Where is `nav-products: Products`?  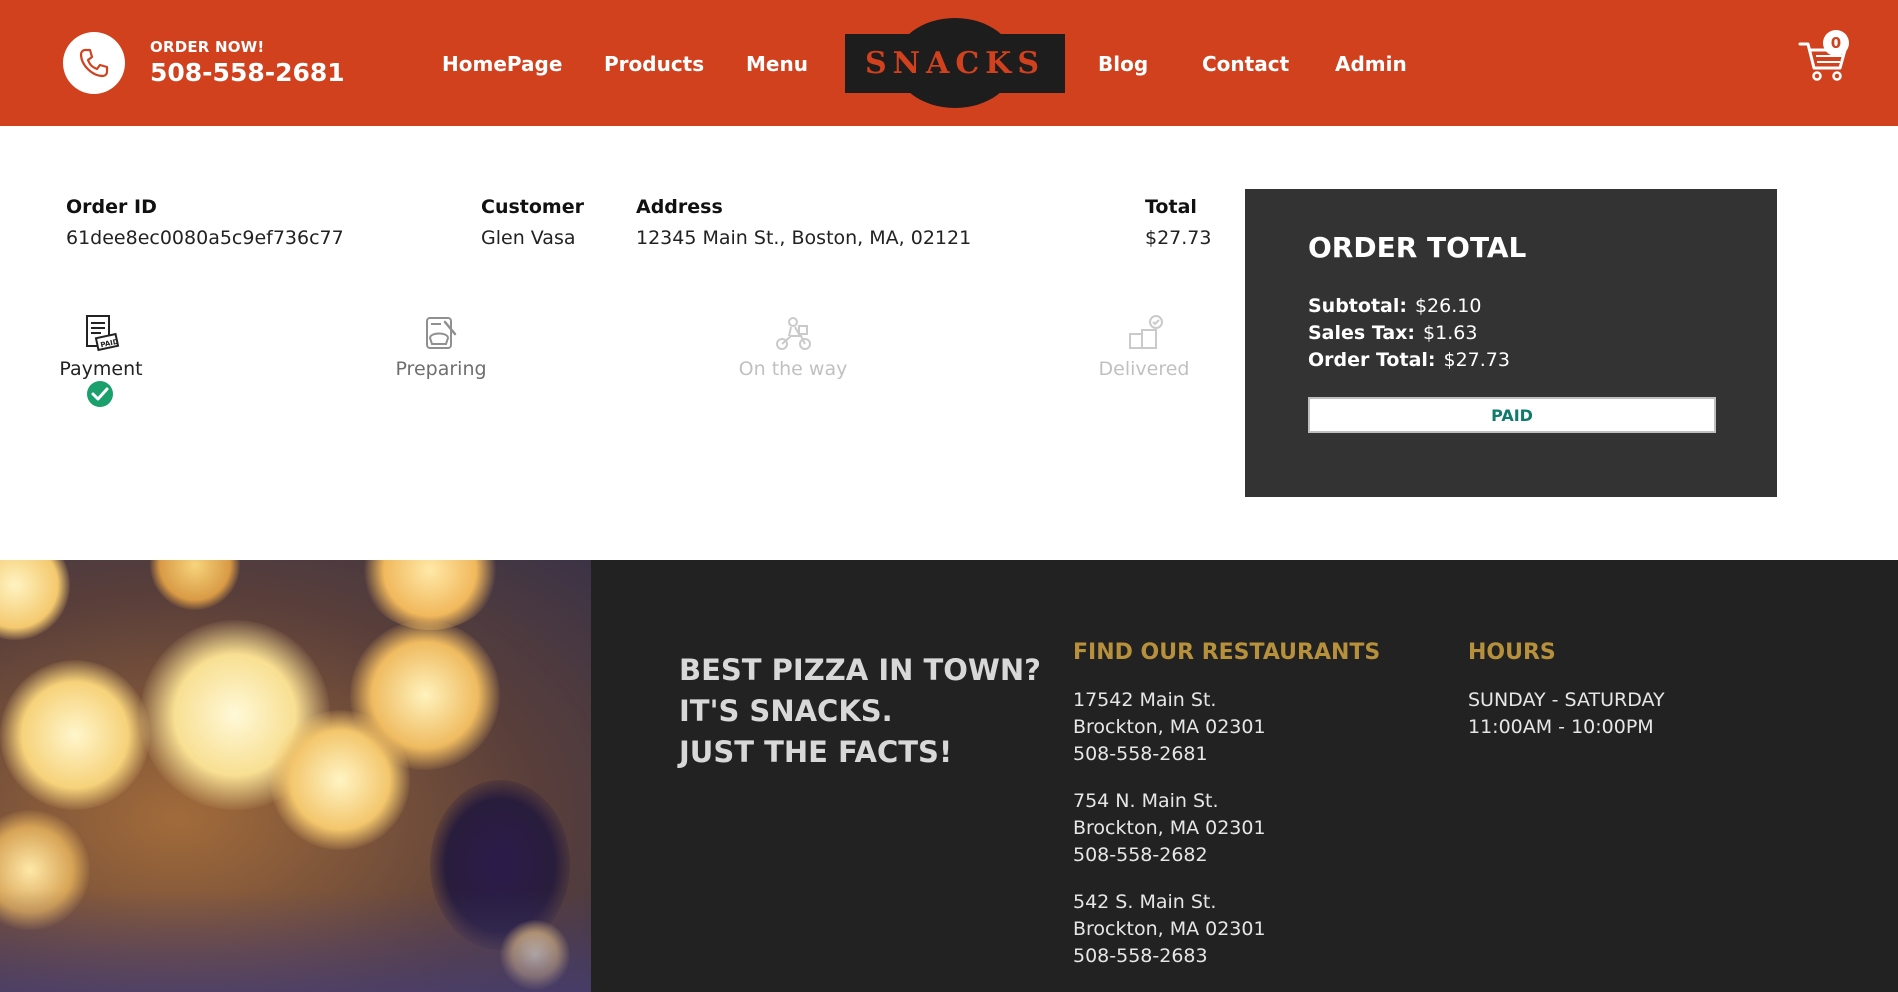
nav-products: Products is located at coordinates (654, 64).